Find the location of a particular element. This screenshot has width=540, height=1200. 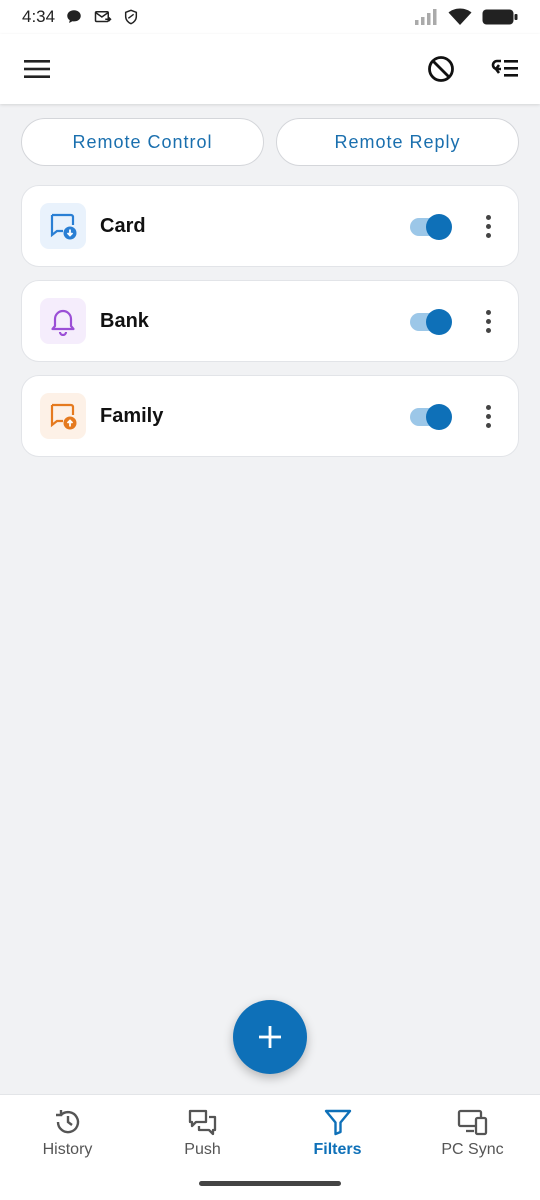

nav-label: PC Sync is located at coordinates (472, 1149).